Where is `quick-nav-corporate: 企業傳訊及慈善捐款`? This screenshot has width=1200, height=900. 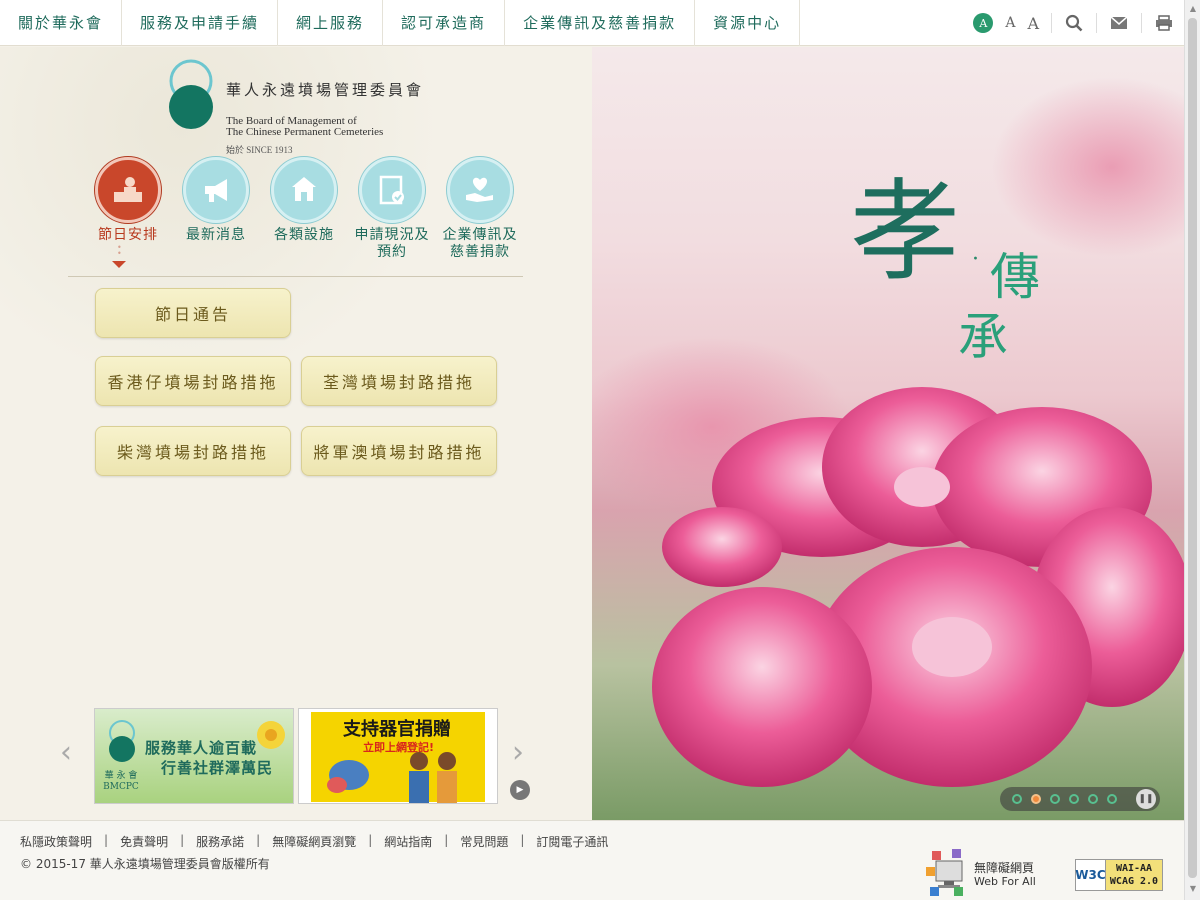 quick-nav-corporate: 企業傳訊及慈善捐款 is located at coordinates (480, 209).